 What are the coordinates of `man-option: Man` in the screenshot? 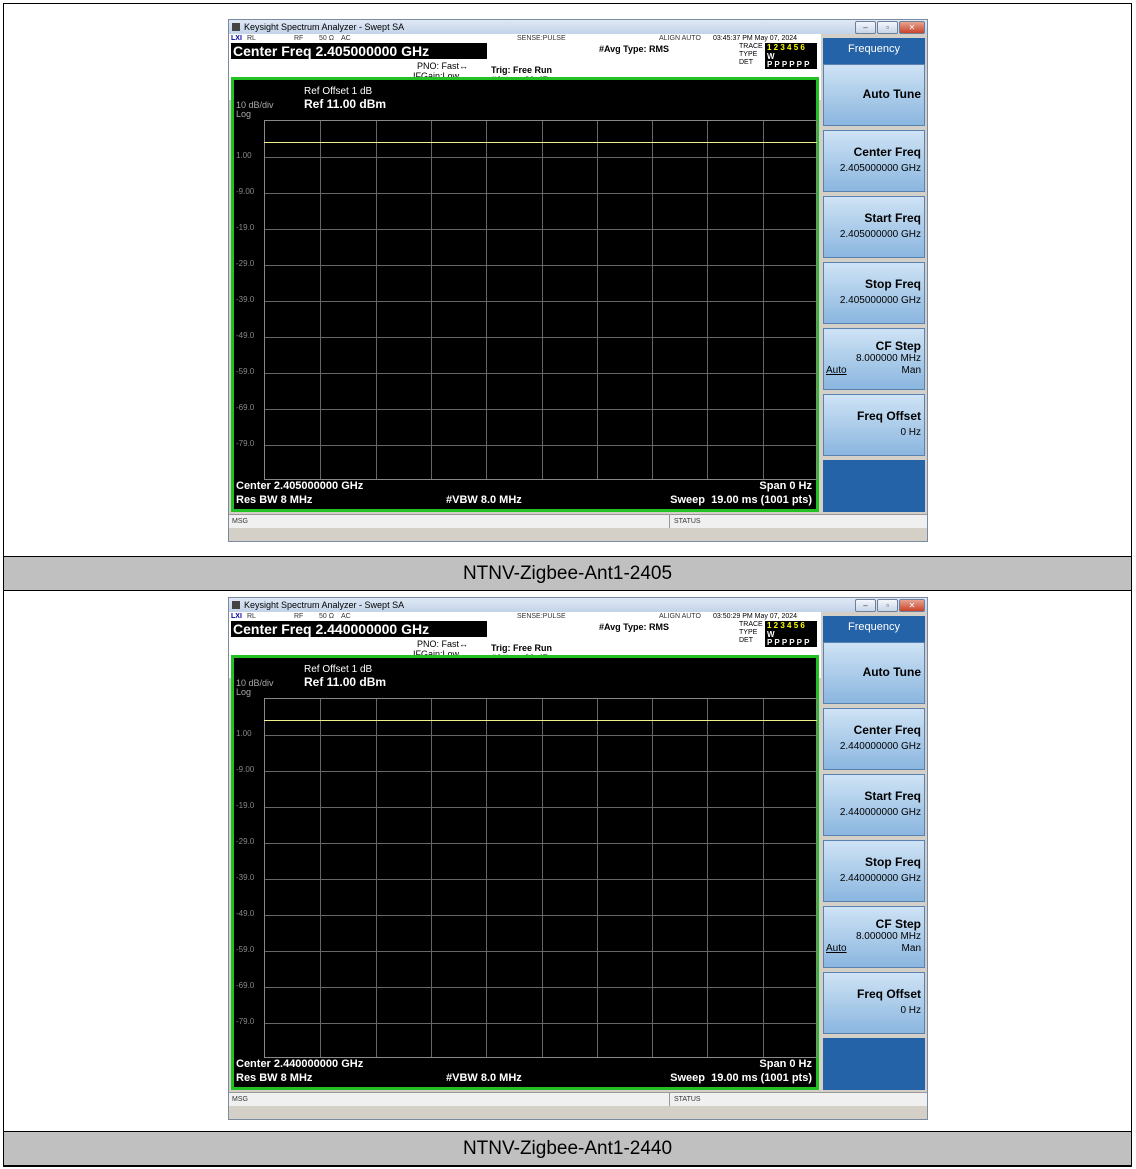 It's located at (911, 370).